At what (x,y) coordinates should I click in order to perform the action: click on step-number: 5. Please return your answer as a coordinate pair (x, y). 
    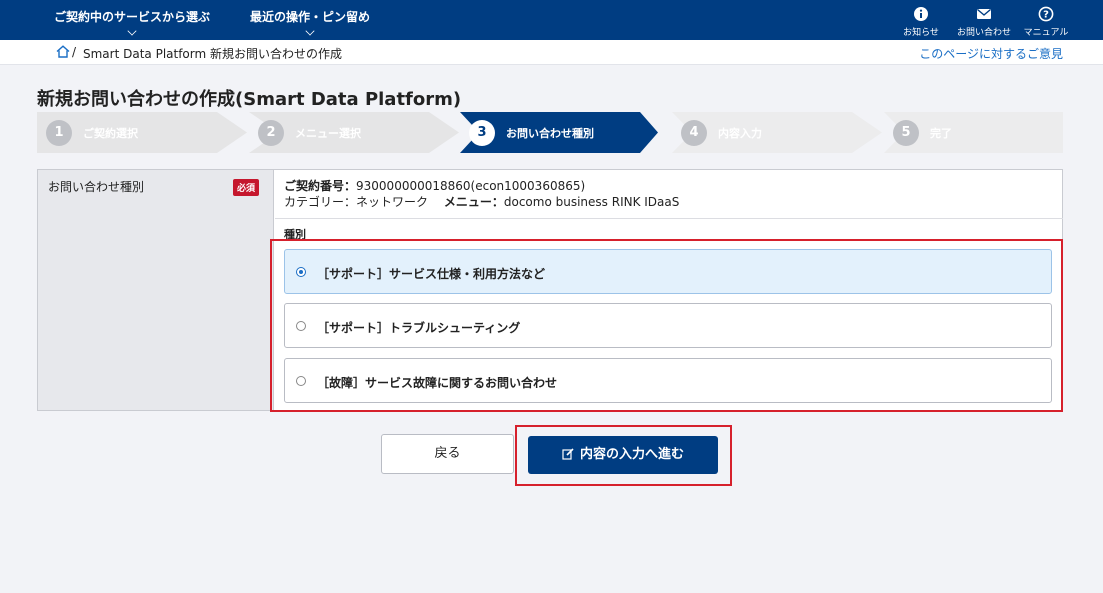
    Looking at the image, I should click on (906, 133).